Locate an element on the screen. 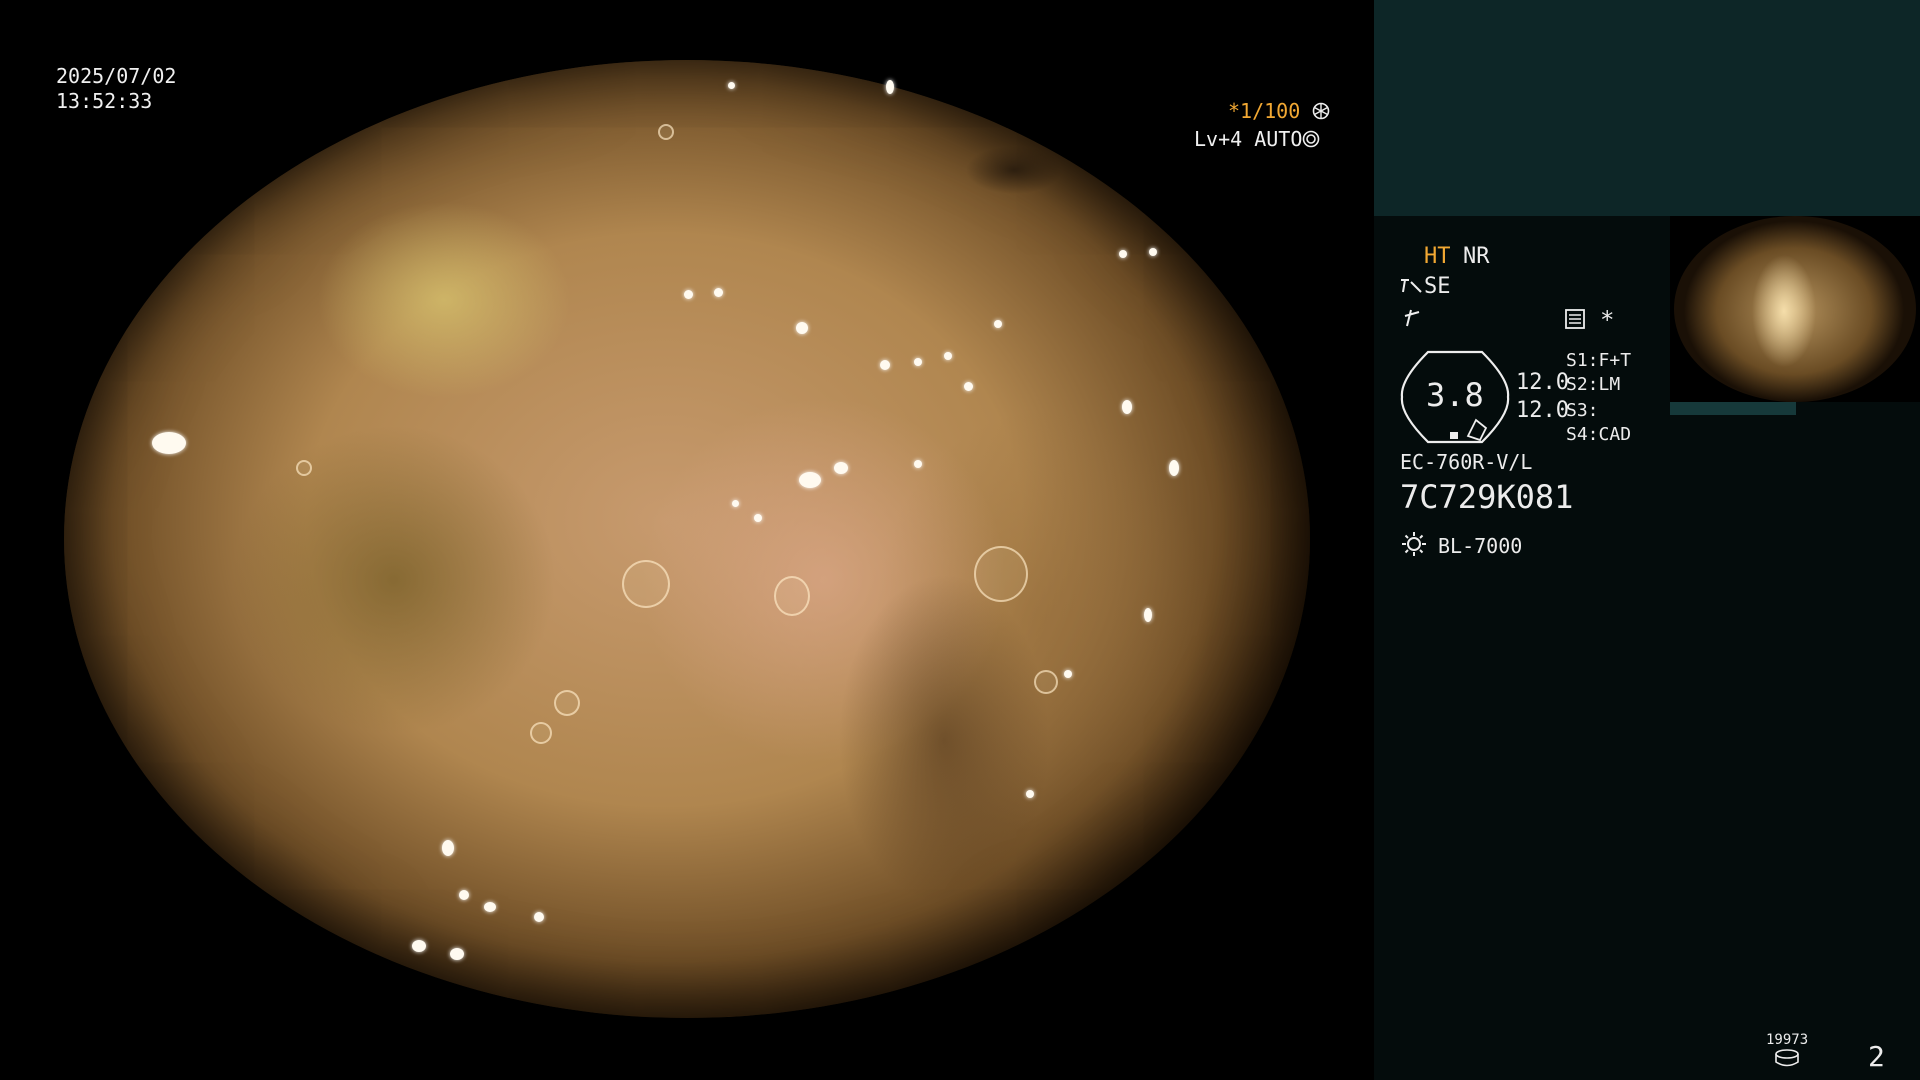 The image size is (1920, 1080). structure-enhance-icon is located at coordinates (1411, 289).